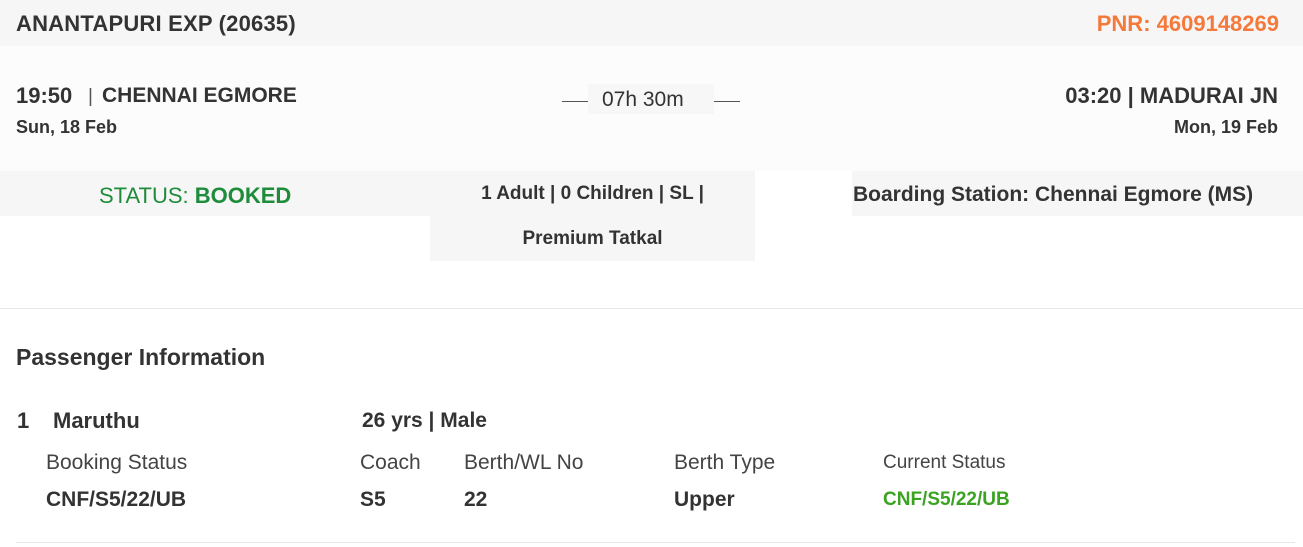 The image size is (1303, 547). Describe the element at coordinates (524, 462) in the screenshot. I see `berth-label: Berth/WL No` at that location.